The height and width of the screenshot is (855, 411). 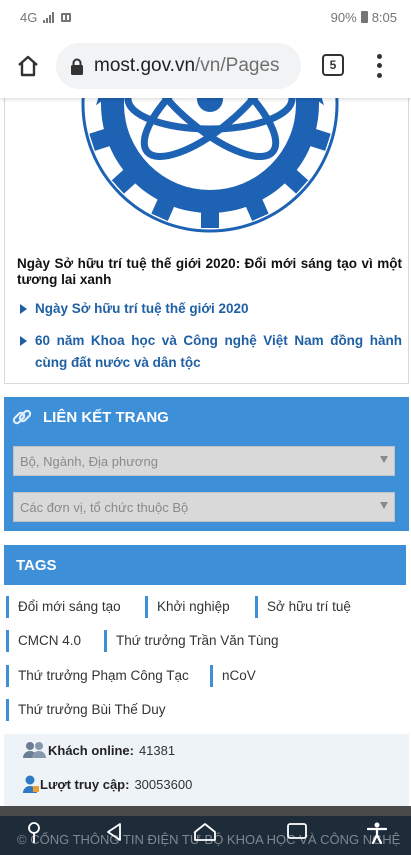 What do you see at coordinates (333, 65) in the screenshot?
I see `tab-switcher-button: 5` at bounding box center [333, 65].